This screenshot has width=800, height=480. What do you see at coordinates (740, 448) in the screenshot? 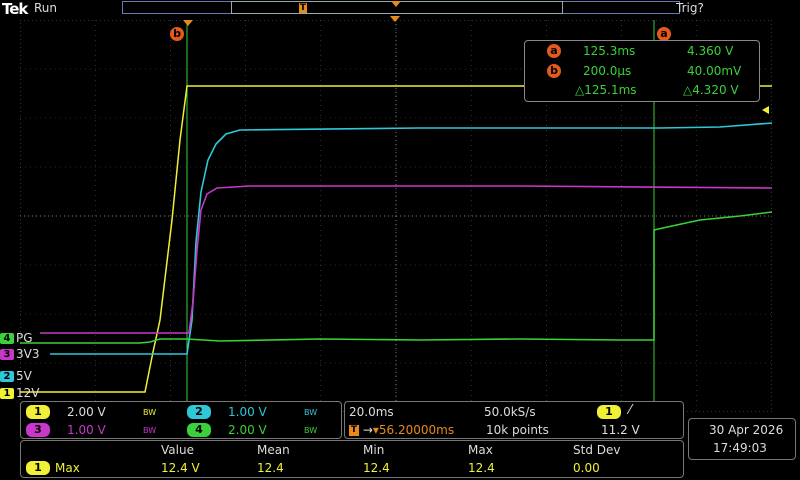
I see `time: 17:49:03` at bounding box center [740, 448].